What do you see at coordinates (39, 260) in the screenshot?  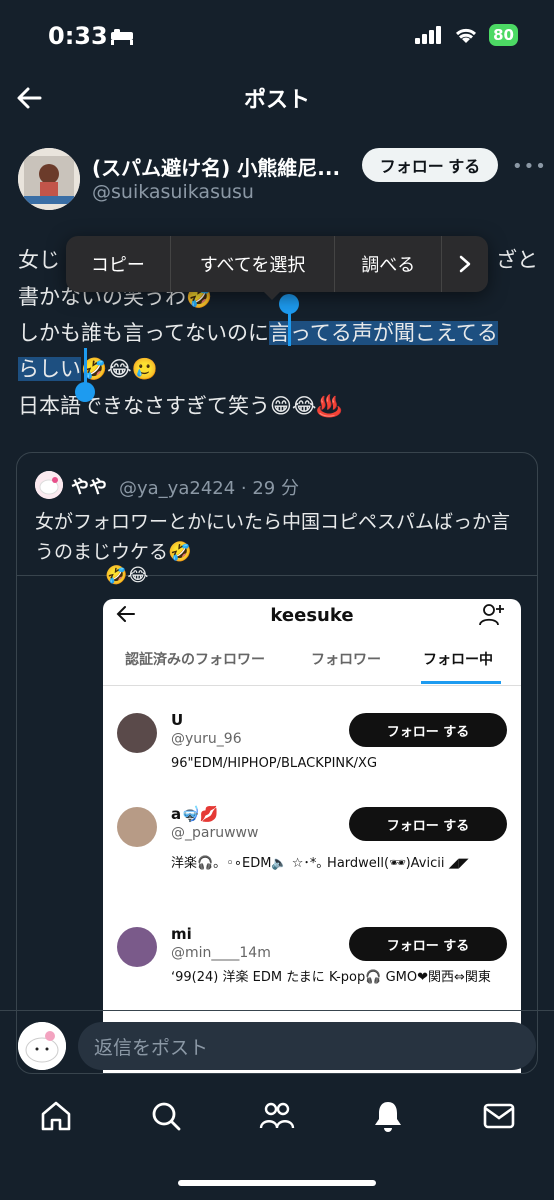 I see `post-line-1-start: 女じ` at bounding box center [39, 260].